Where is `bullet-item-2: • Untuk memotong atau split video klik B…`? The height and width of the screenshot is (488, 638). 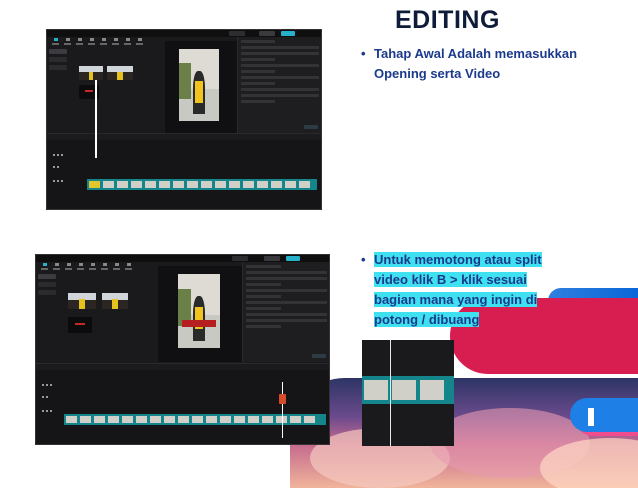
bullet-item-2: • Untuk memotong atau split video klik B… is located at coordinates (460, 290).